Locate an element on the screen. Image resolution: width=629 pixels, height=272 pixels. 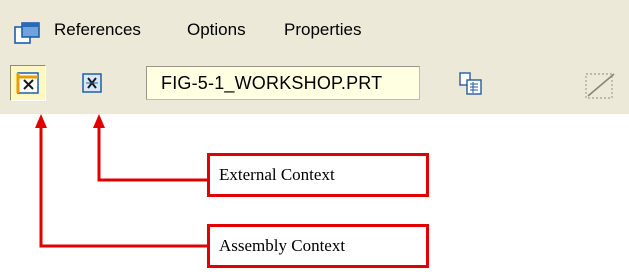
external-context-button is located at coordinates (92, 83).